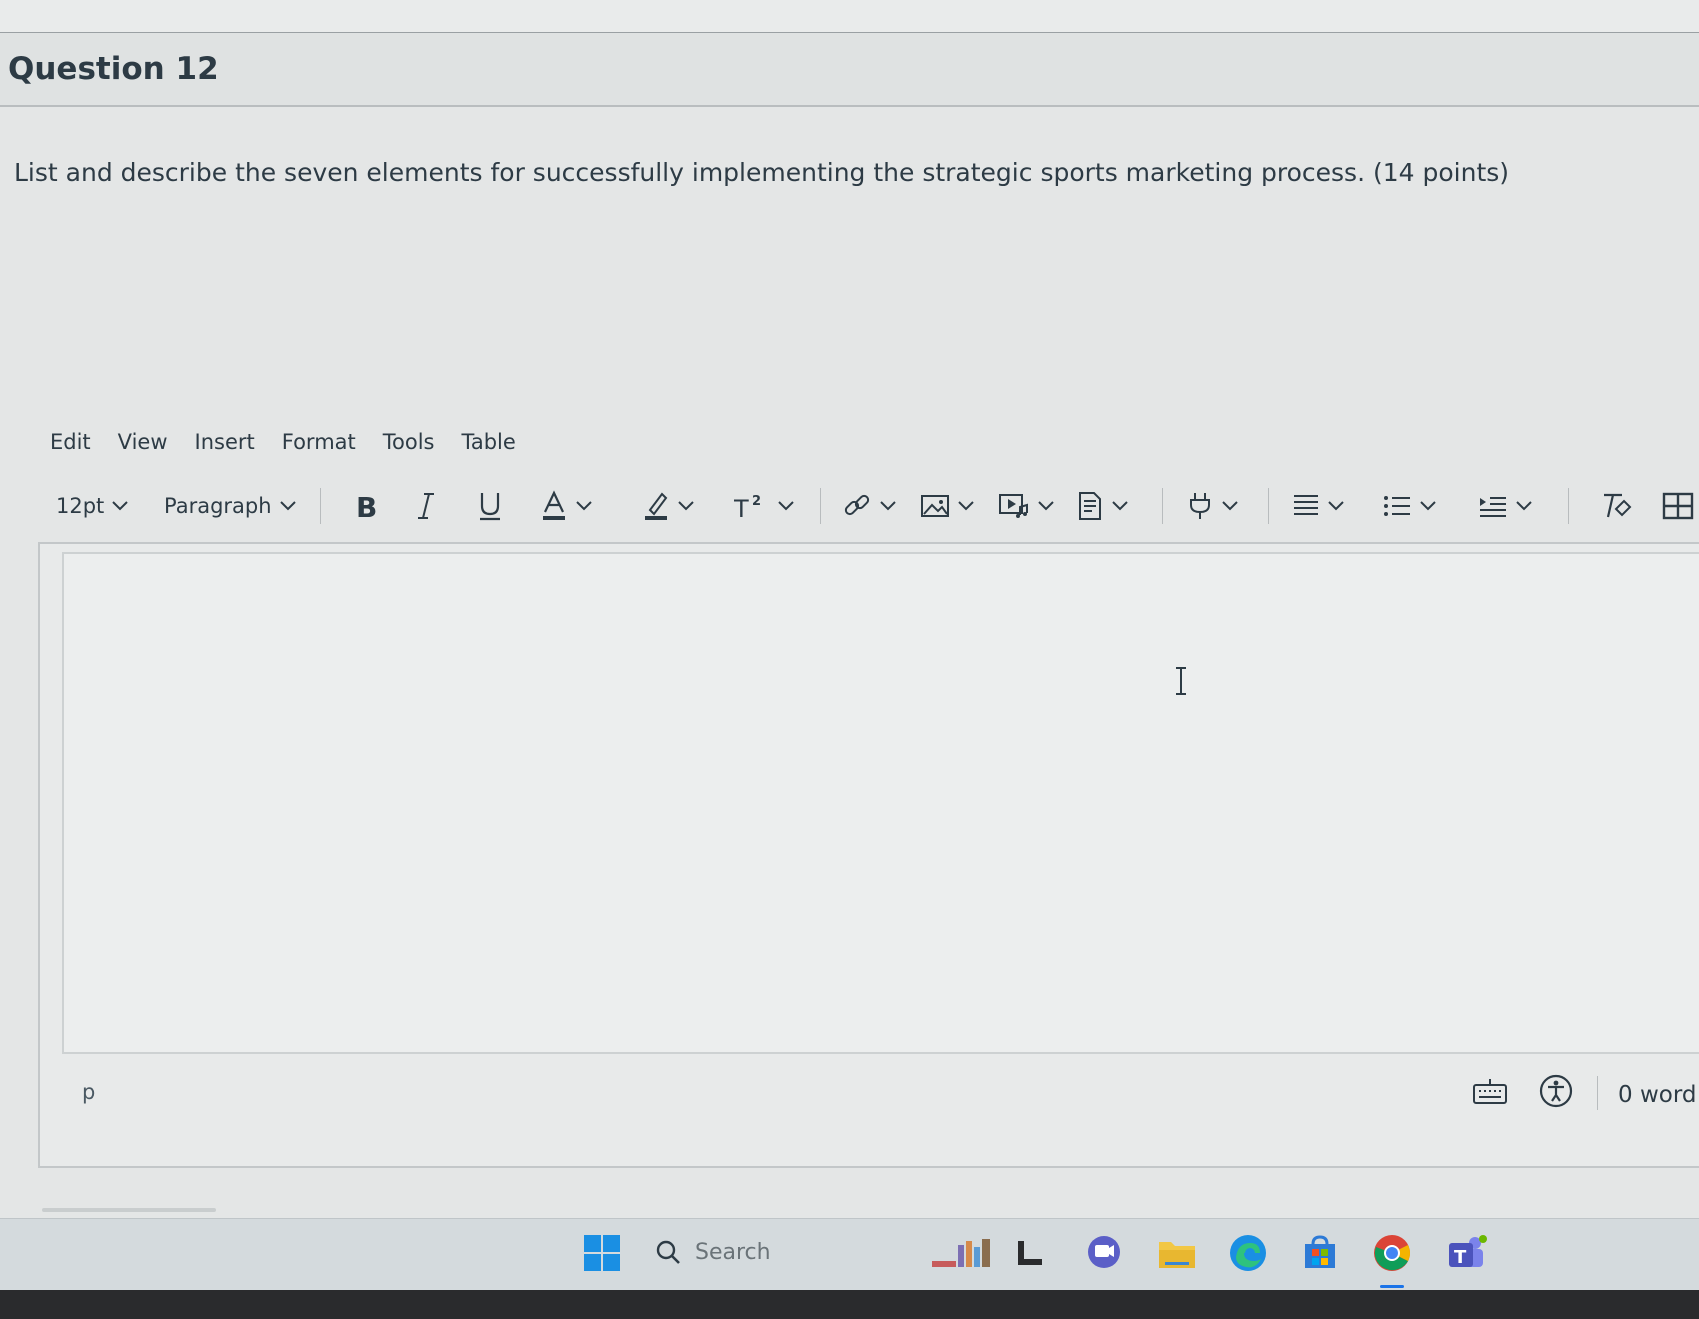  Describe the element at coordinates (1392, 1286) in the screenshot. I see `active-app-indicator` at that location.